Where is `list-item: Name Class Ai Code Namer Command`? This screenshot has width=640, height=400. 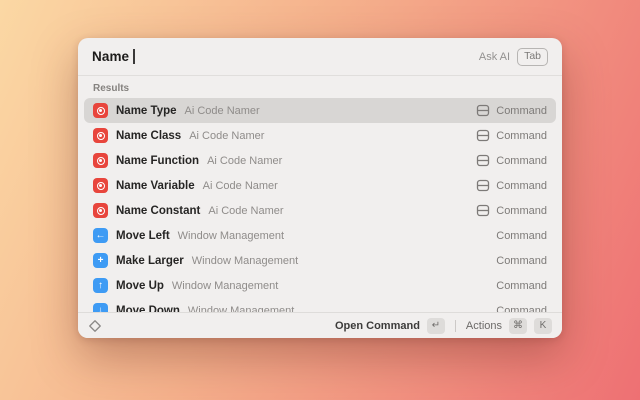 list-item: Name Class Ai Code Namer Command is located at coordinates (320, 135).